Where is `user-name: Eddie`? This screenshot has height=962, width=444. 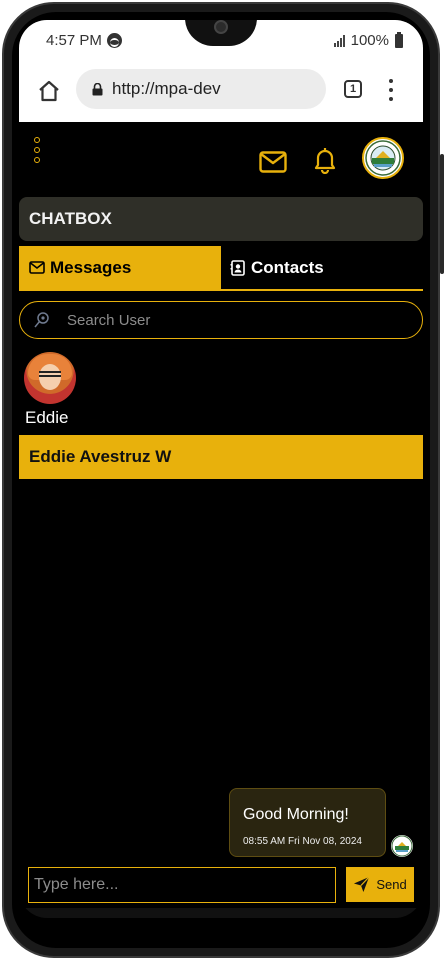
user-name: Eddie is located at coordinates (47, 417).